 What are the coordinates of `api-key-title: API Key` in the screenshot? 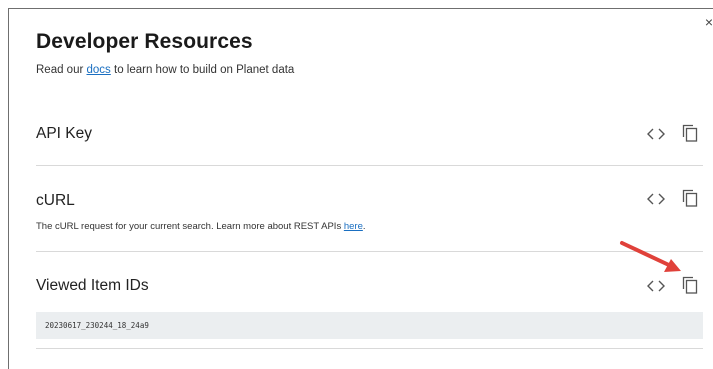 It's located at (64, 133).